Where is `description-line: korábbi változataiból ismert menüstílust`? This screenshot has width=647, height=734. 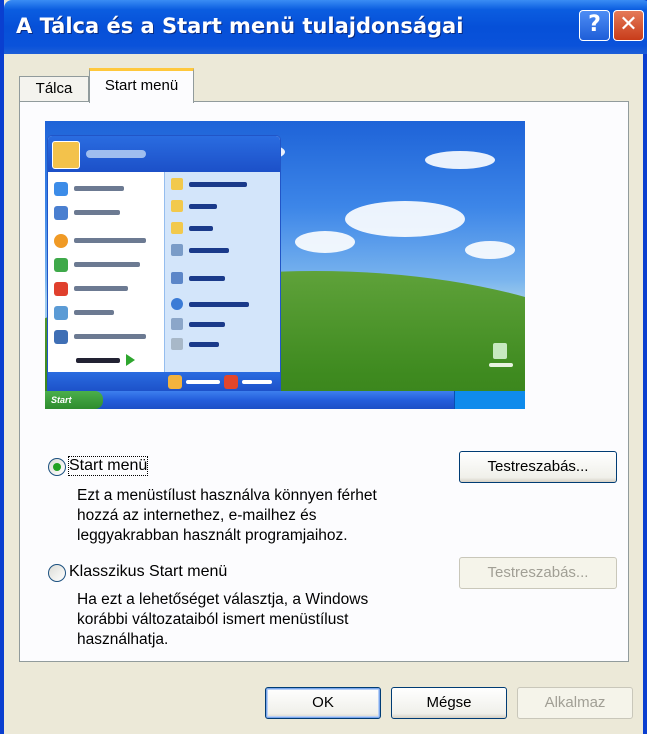
description-line: korábbi változataiból ismert menüstílust is located at coordinates (213, 619).